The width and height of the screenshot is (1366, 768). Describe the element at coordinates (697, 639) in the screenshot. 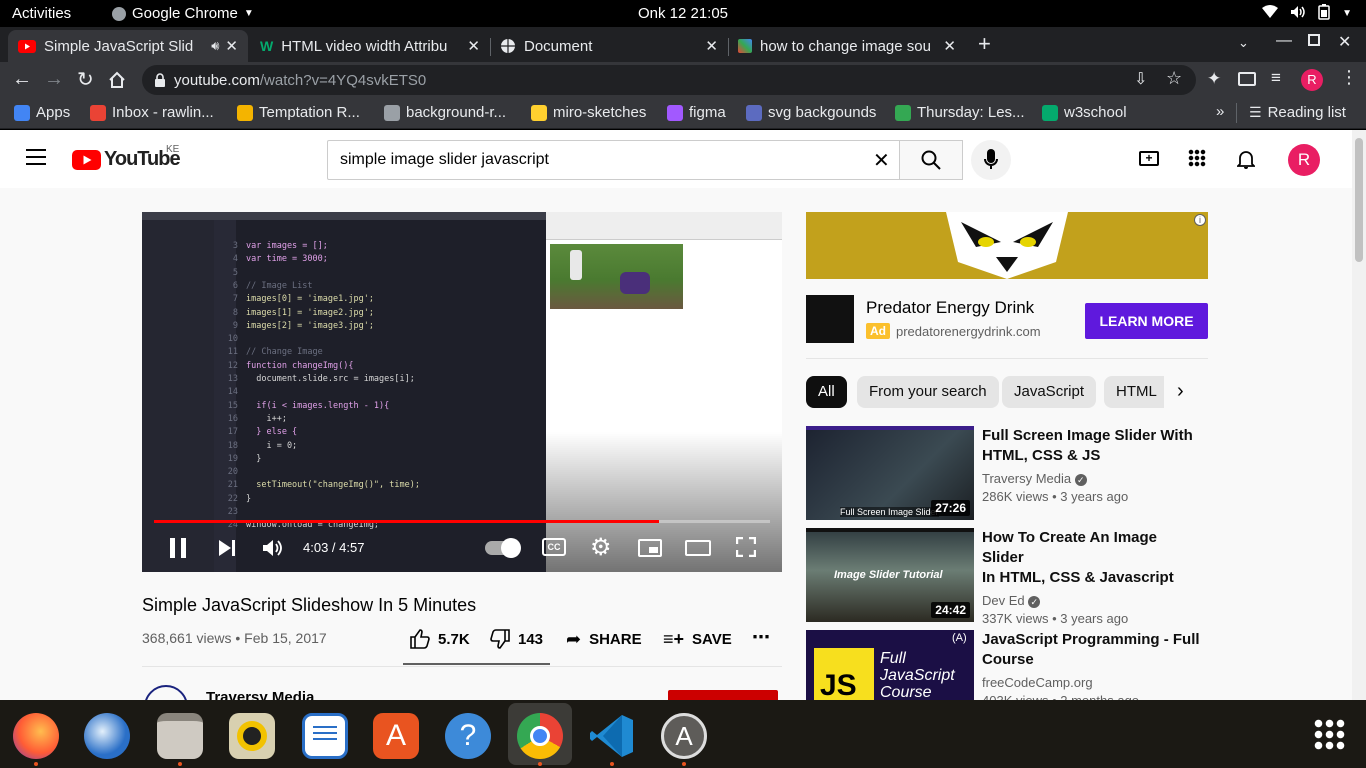

I see `save-button: ≡+ SAVE` at that location.